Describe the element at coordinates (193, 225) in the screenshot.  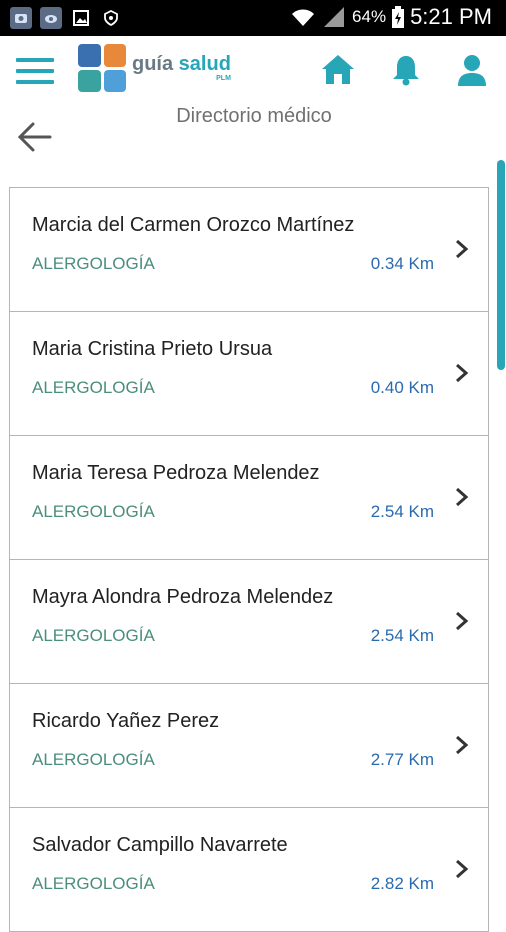
I see `doctor-name: Marcia del Carmen Orozco Martínez` at that location.